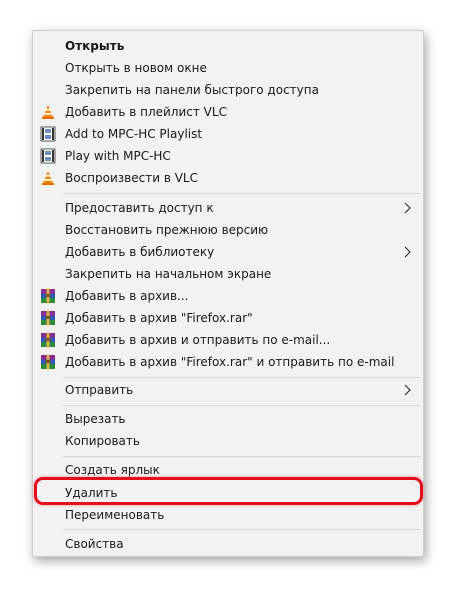 The width and height of the screenshot is (456, 589). What do you see at coordinates (228, 441) in the screenshot?
I see `menu-item-copy: Копировать` at bounding box center [228, 441].